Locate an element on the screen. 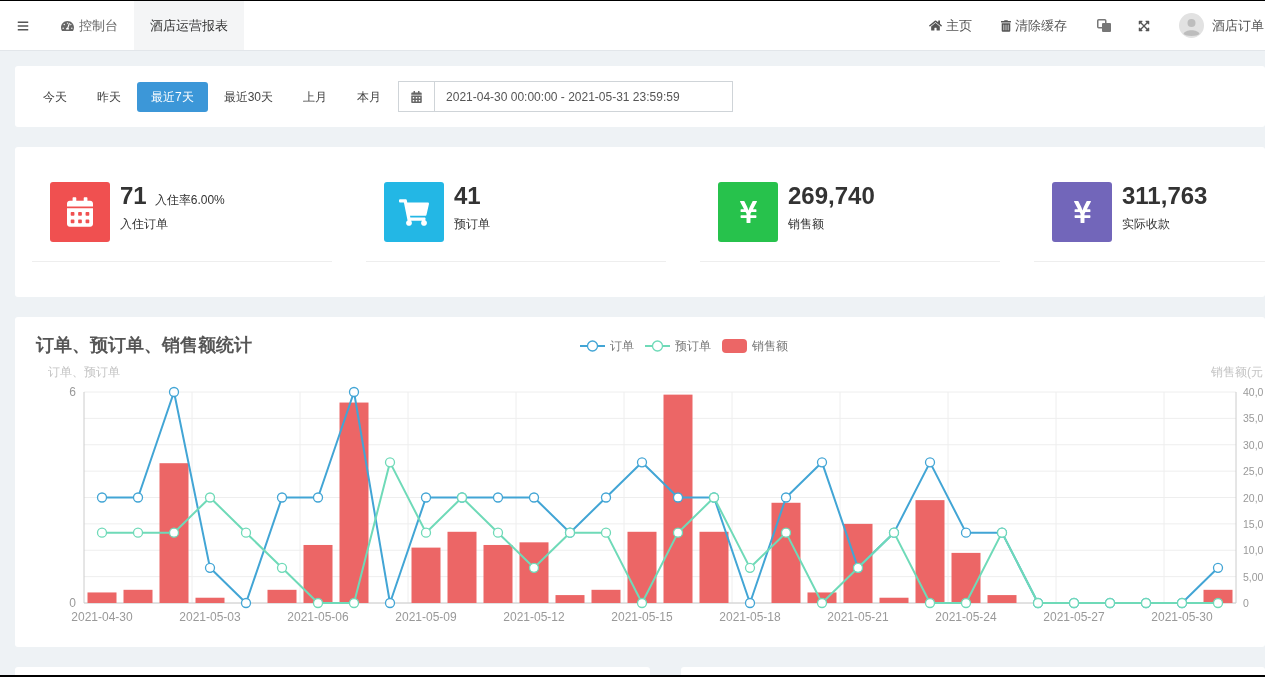 Image resolution: width=1265 pixels, height=677 pixels. axis-label: 2021-05-24 is located at coordinates (966, 617).